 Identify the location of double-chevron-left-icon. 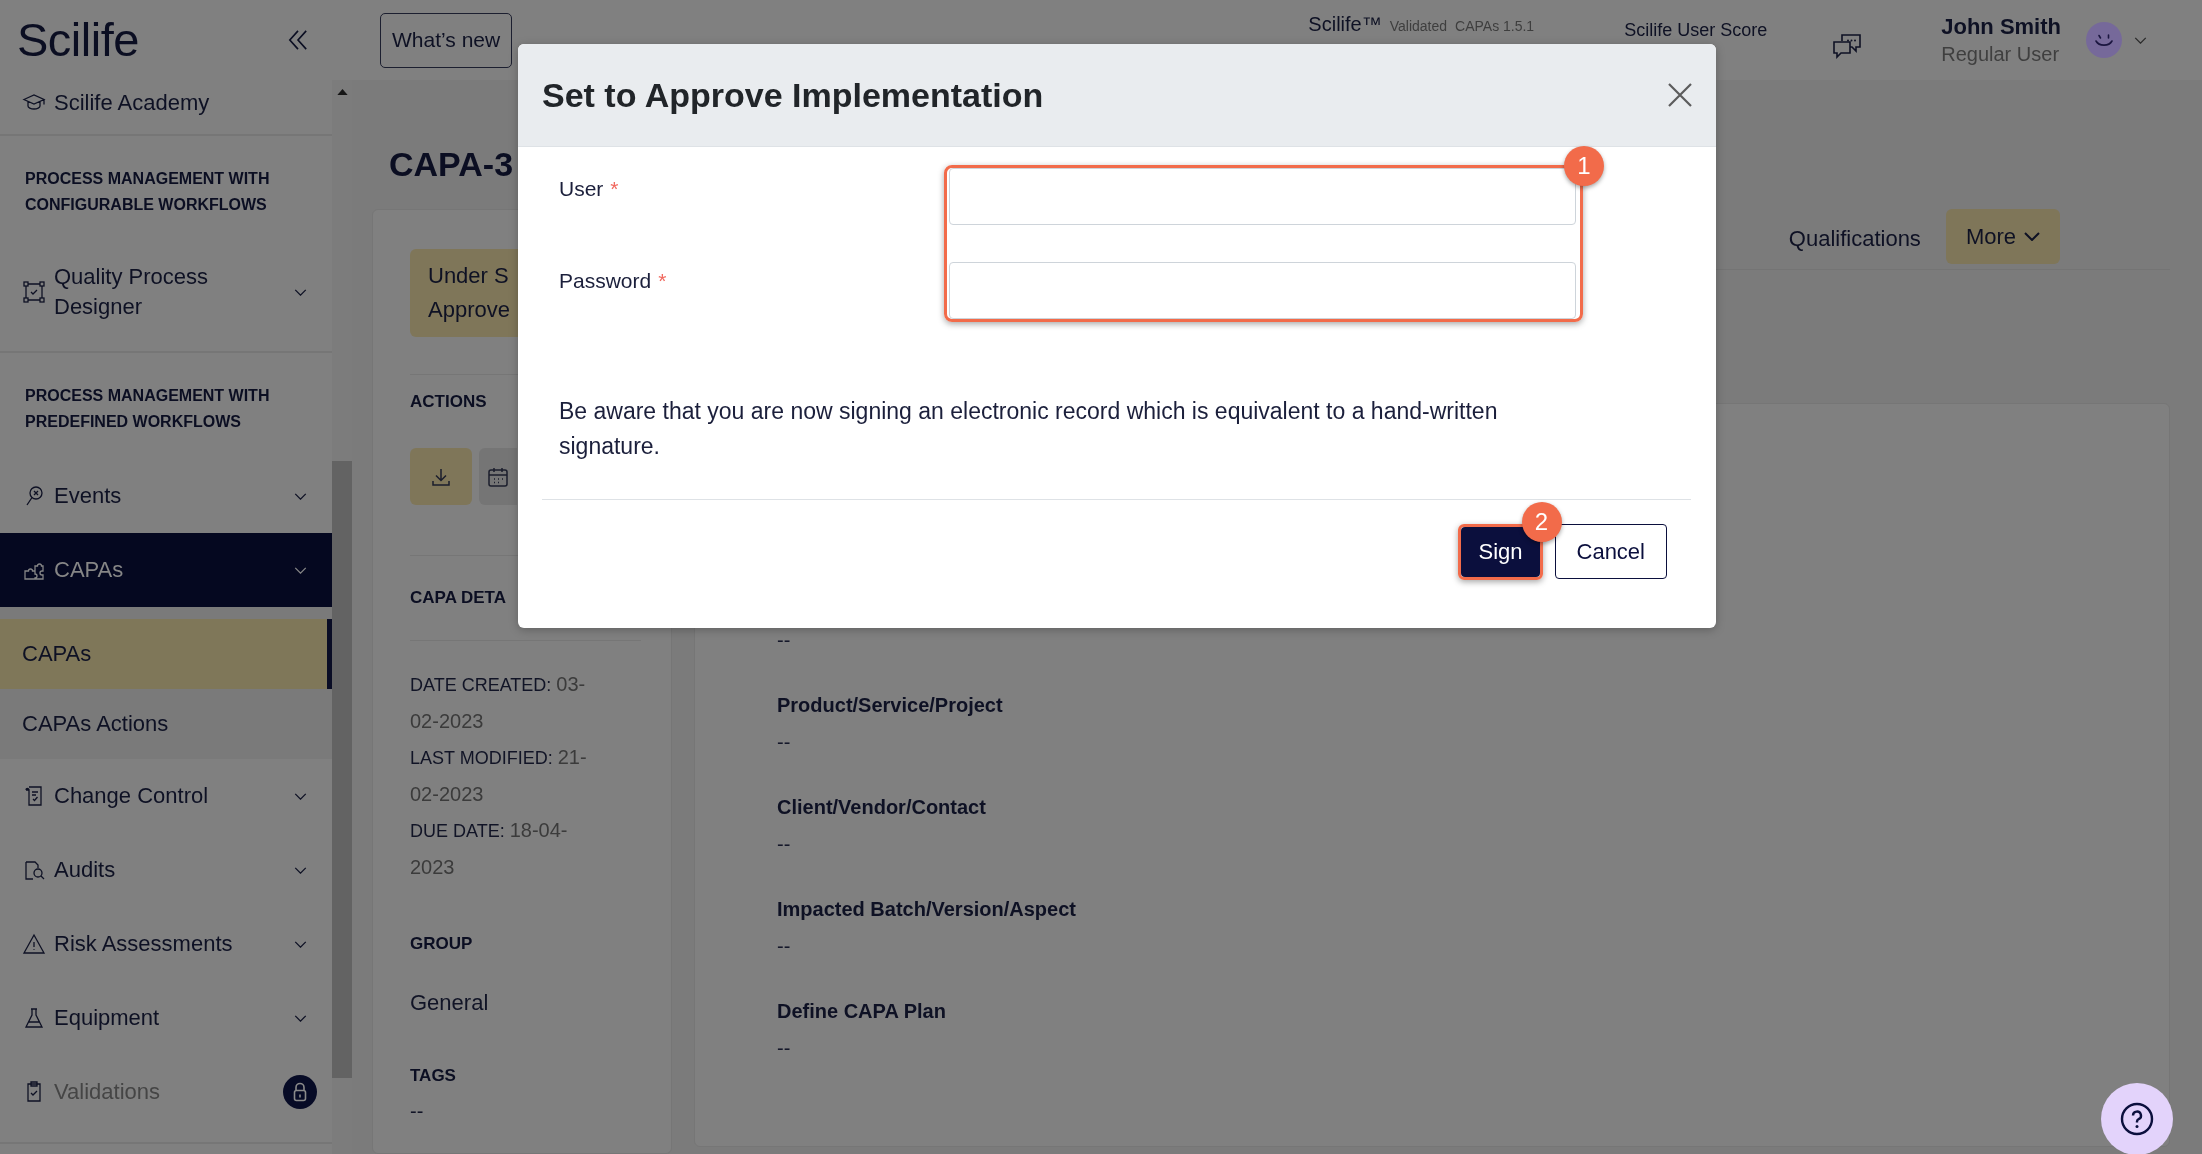
(298, 40).